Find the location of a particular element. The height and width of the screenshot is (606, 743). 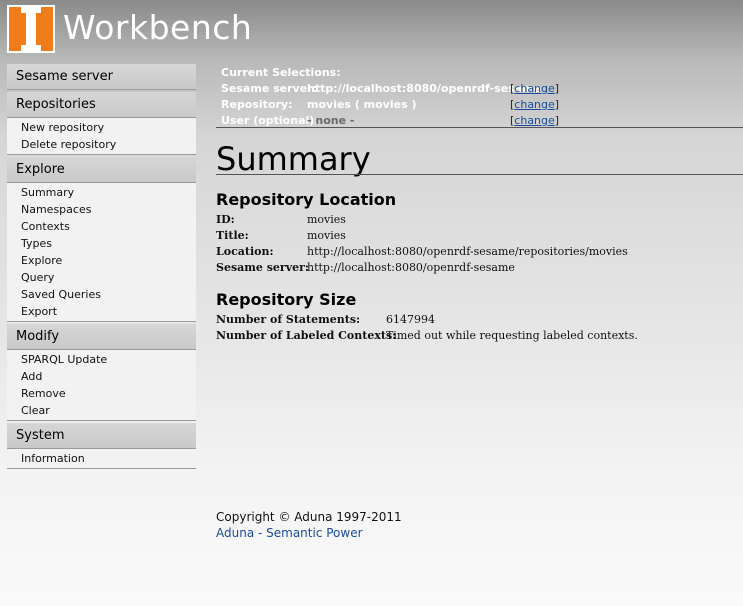

header: Workbench is located at coordinates (371, 30).